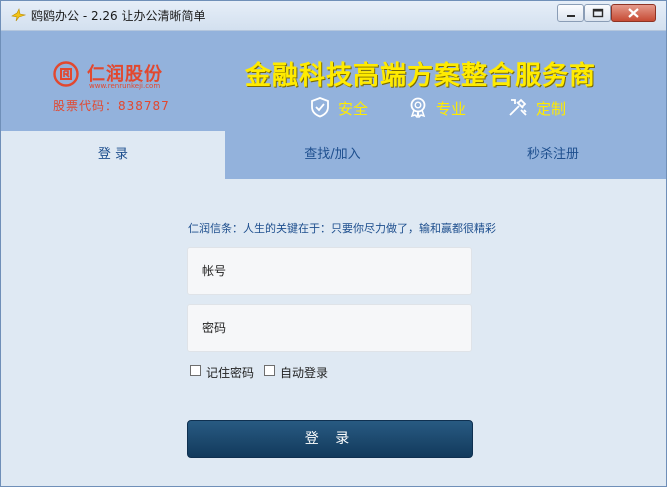  Describe the element at coordinates (333, 16) in the screenshot. I see `title-bar: 鸥鸥办公 - 2.26 让办公清晰简单` at that location.